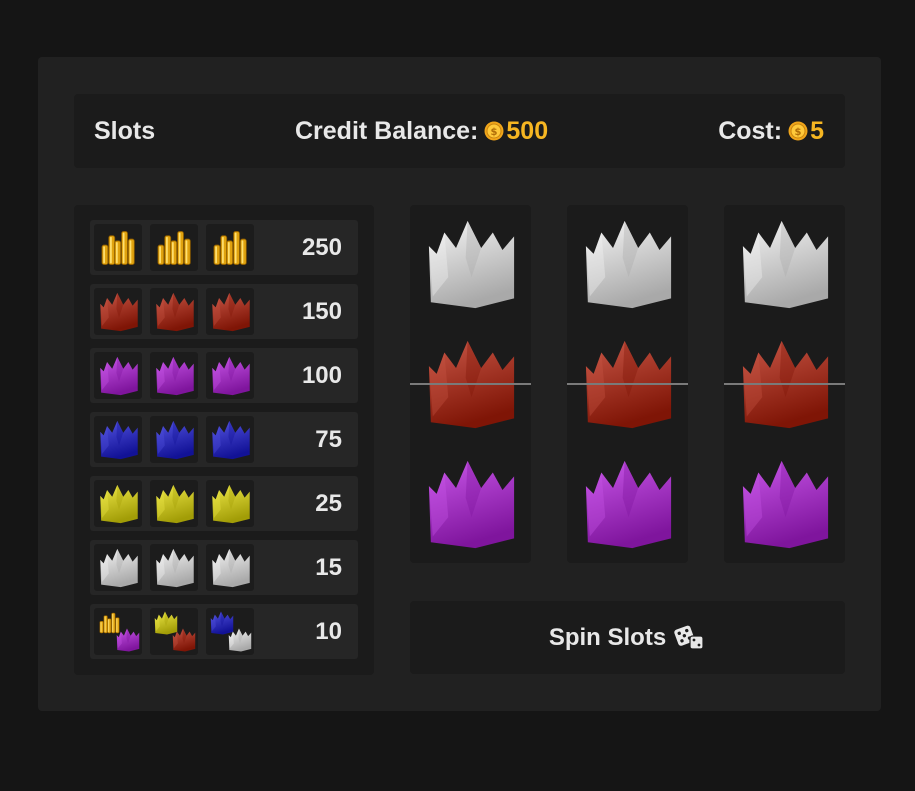  Describe the element at coordinates (328, 503) in the screenshot. I see `payout-value: 25` at that location.